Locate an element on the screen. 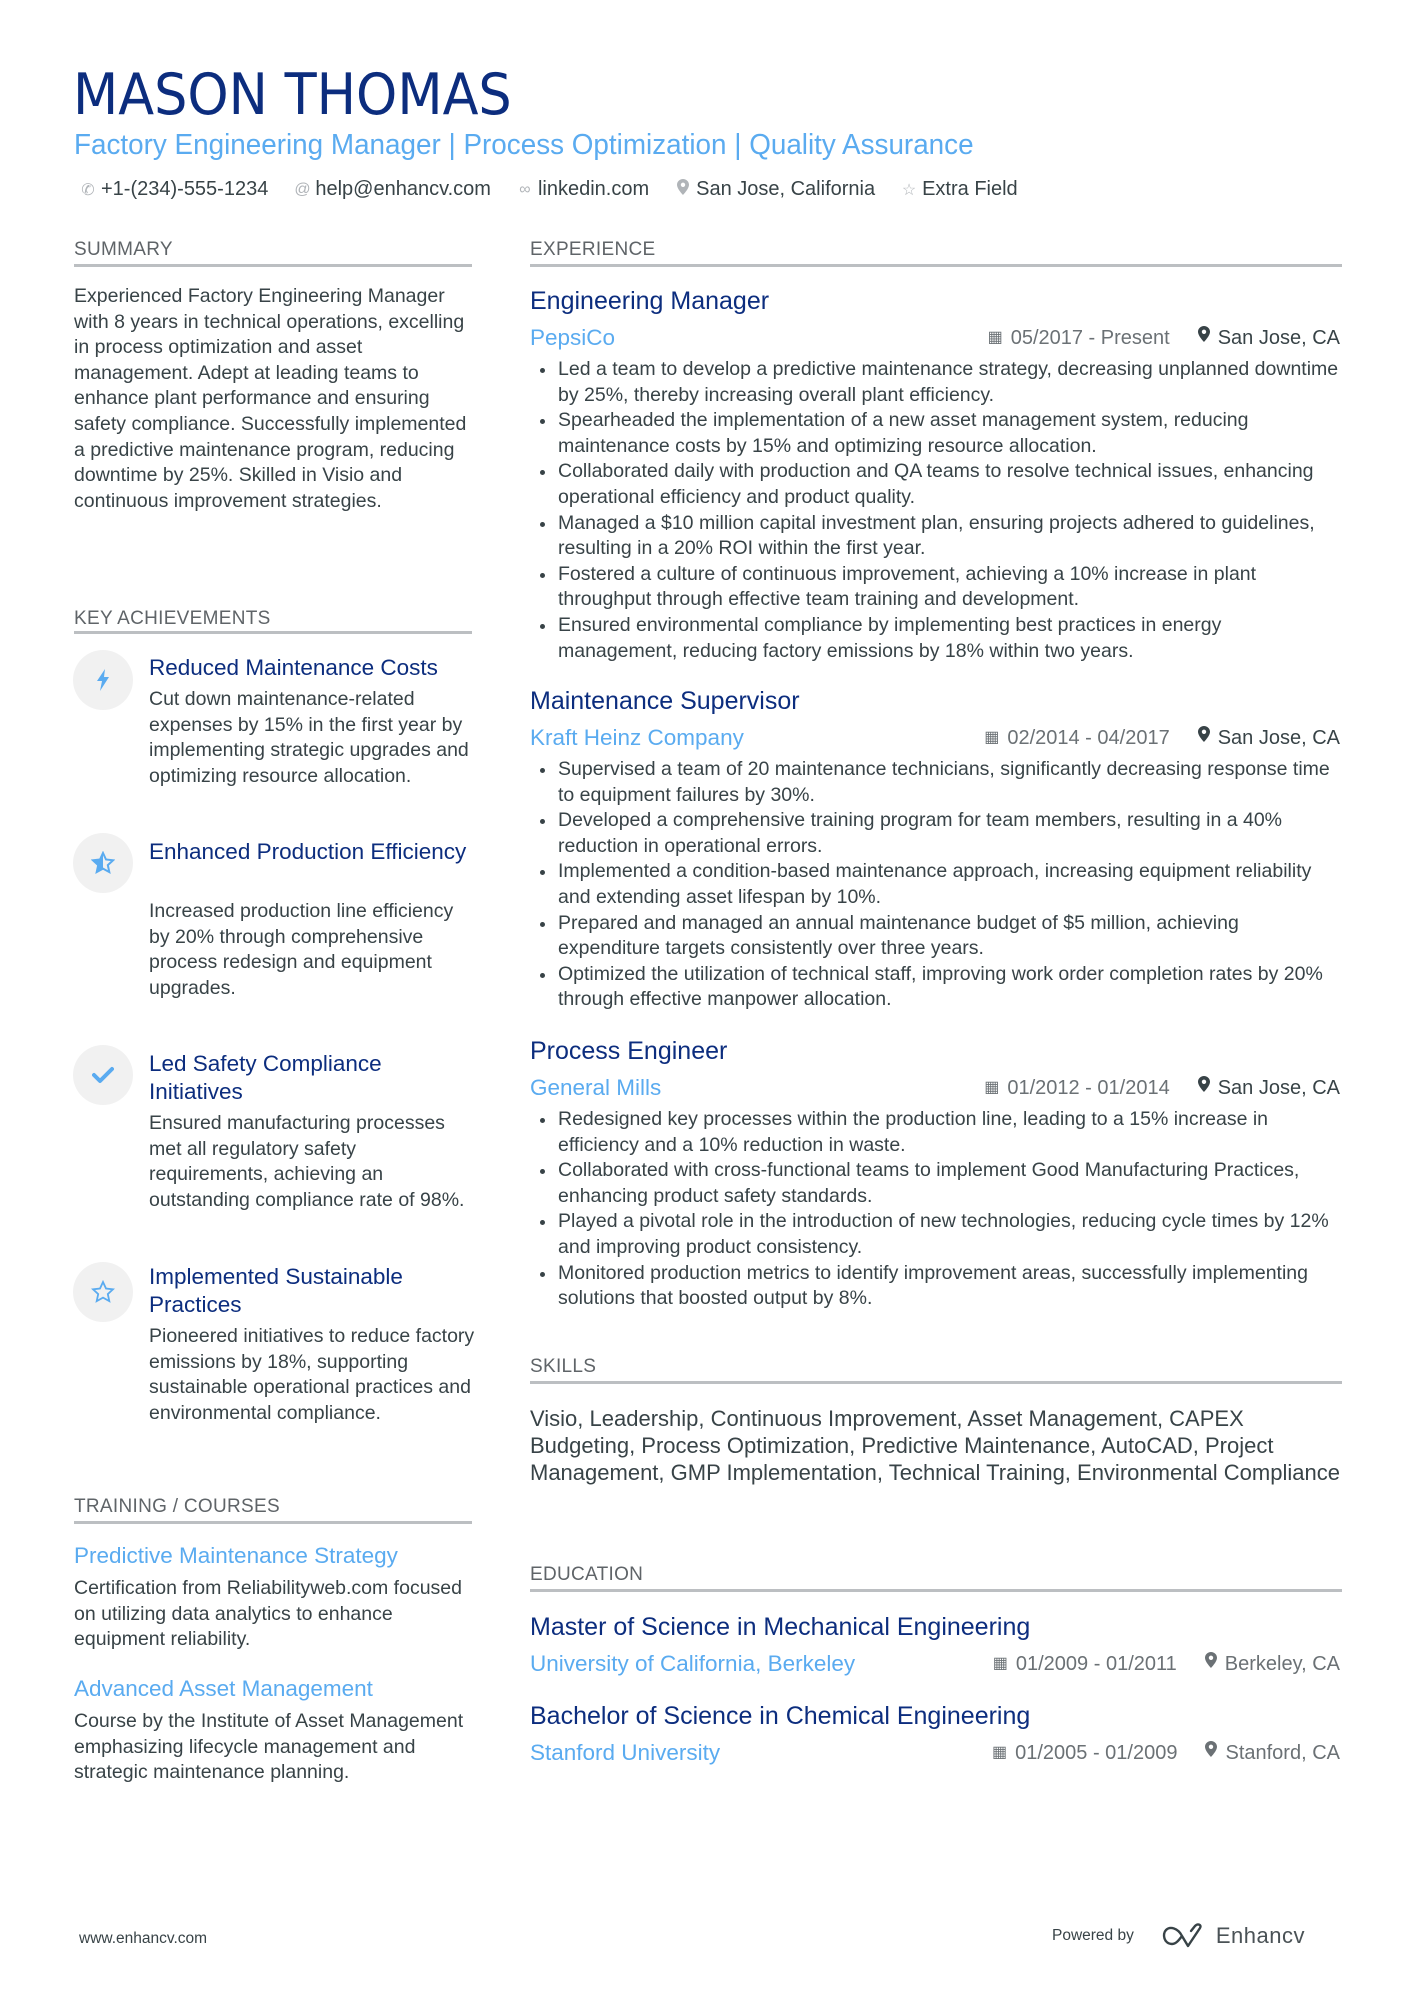 The height and width of the screenshot is (1995, 1410). training-heading: TRAINING / COURSES is located at coordinates (177, 1506).